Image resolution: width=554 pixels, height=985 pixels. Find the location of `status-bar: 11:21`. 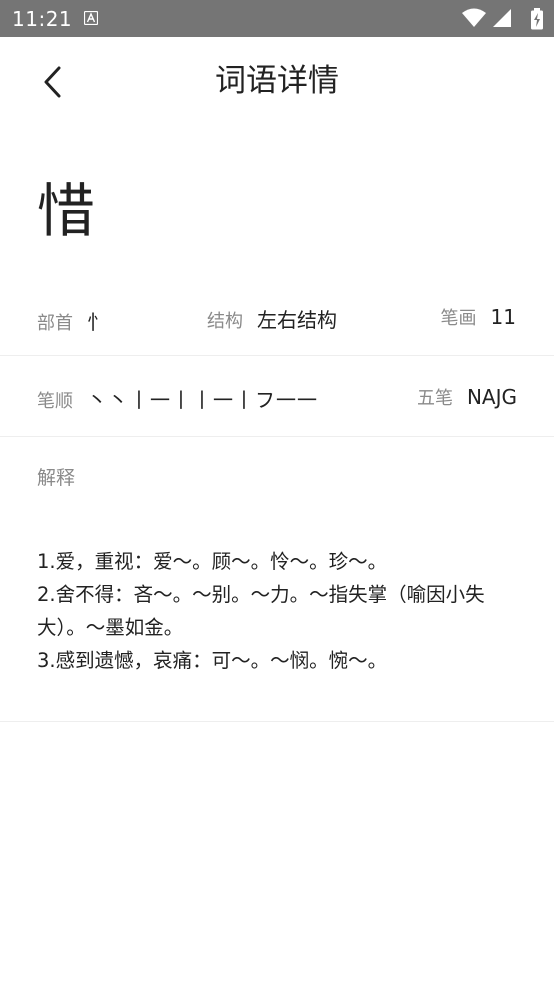

status-bar: 11:21 is located at coordinates (277, 18).